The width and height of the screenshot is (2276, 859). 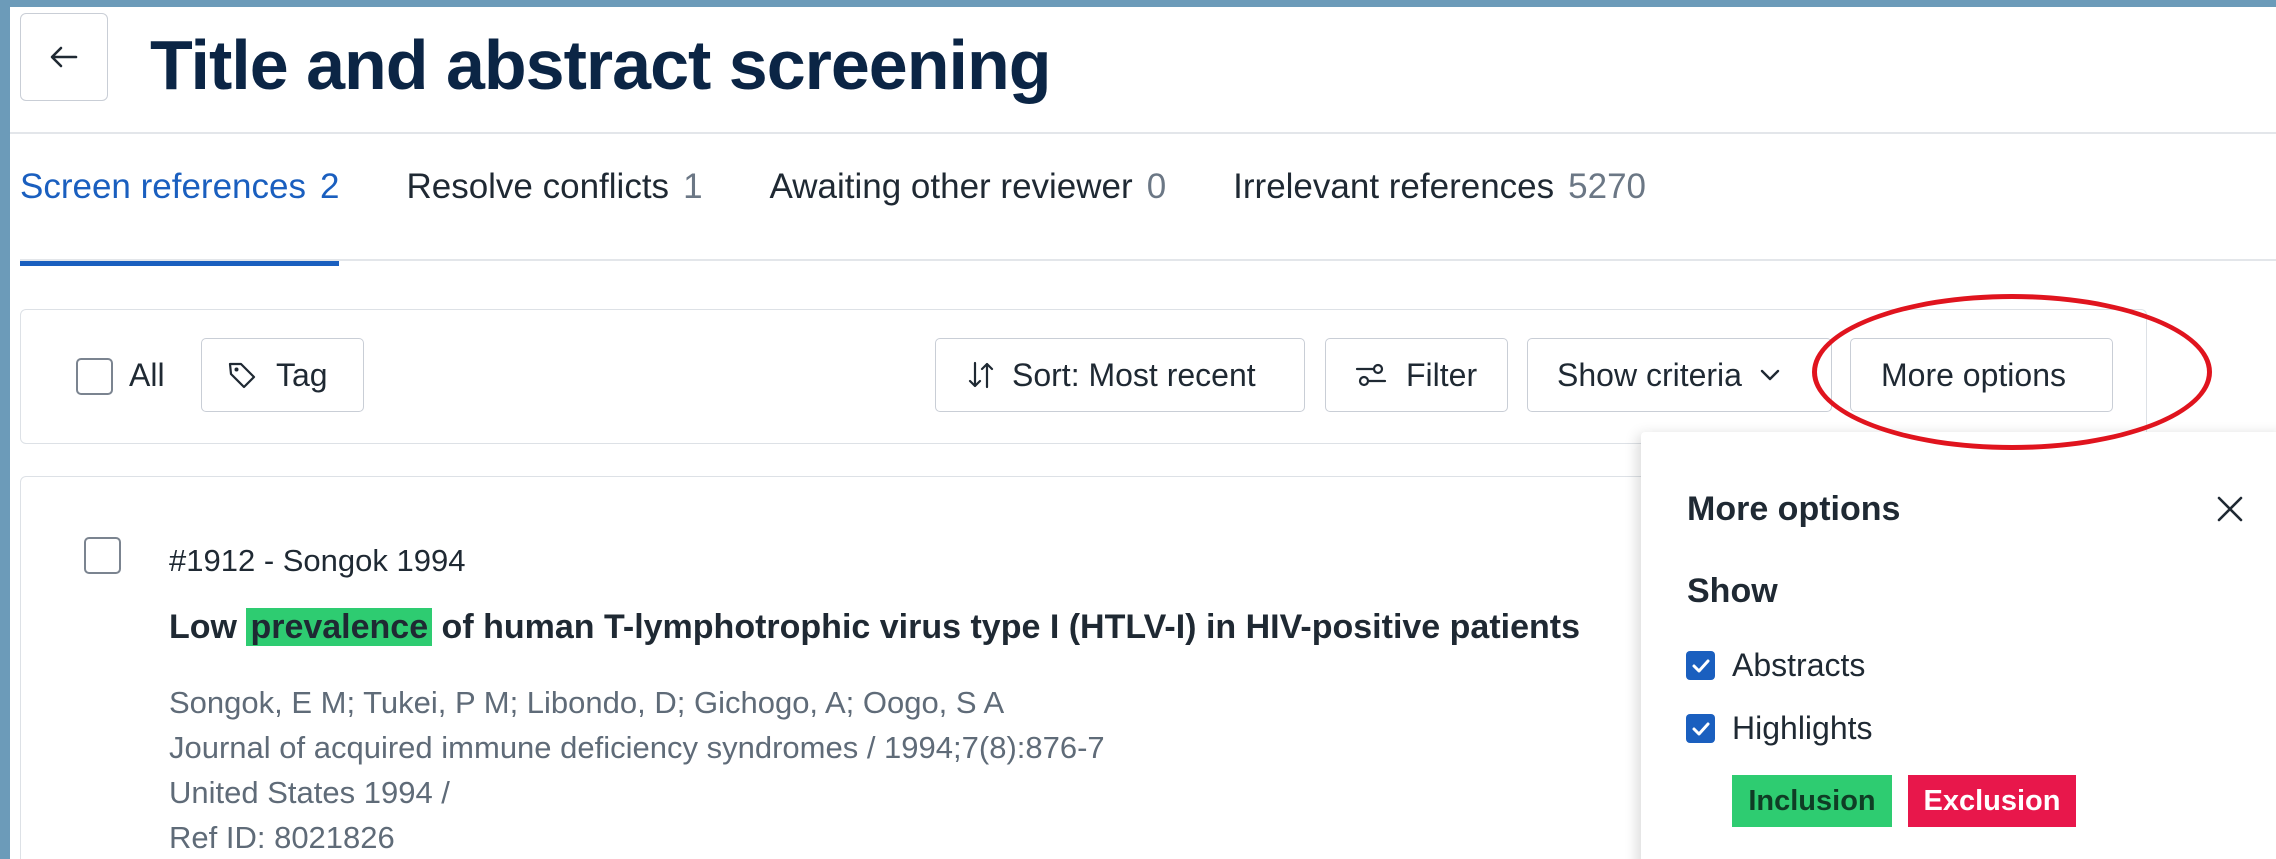 What do you see at coordinates (1973, 374) in the screenshot?
I see `more-options-label: More options` at bounding box center [1973, 374].